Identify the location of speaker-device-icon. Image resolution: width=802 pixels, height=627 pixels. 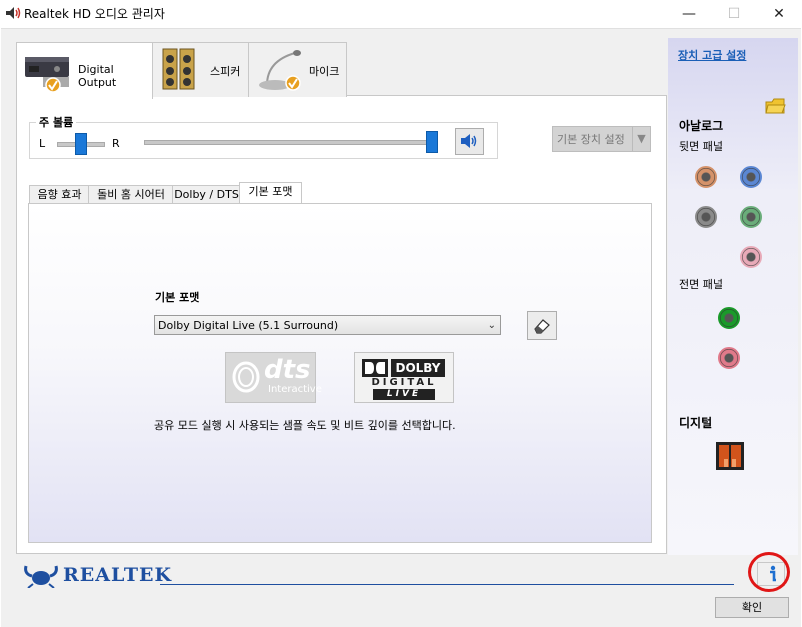
(178, 69).